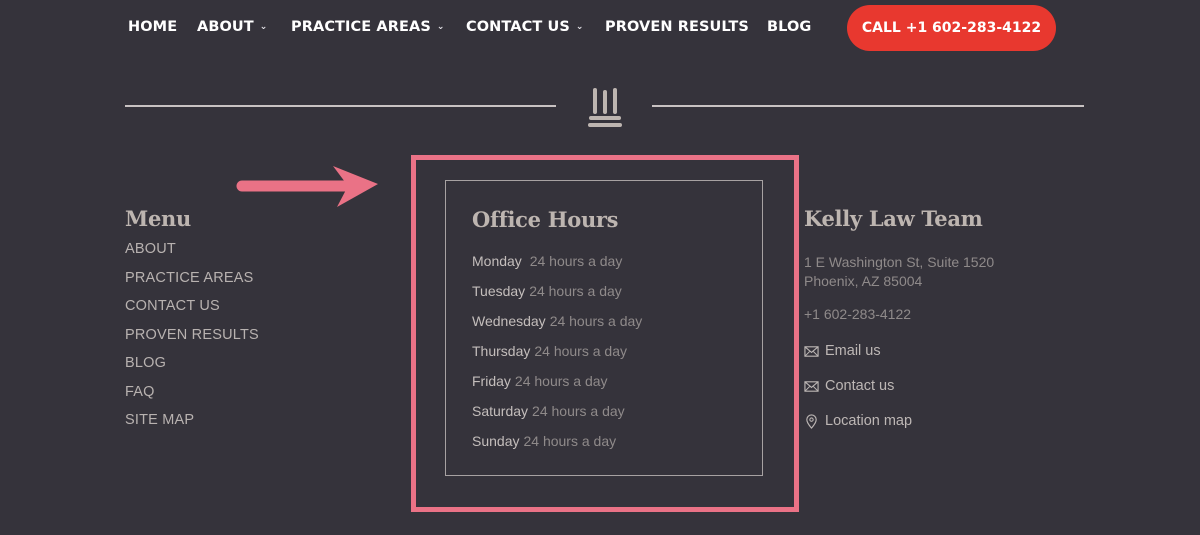  What do you see at coordinates (159, 420) in the screenshot?
I see `menu-link-site-map: SITE MAP` at bounding box center [159, 420].